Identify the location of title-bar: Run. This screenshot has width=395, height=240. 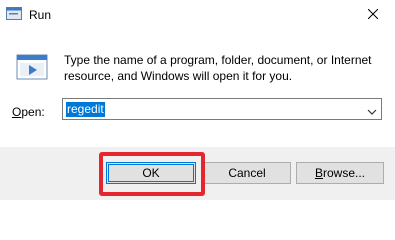
(197, 15).